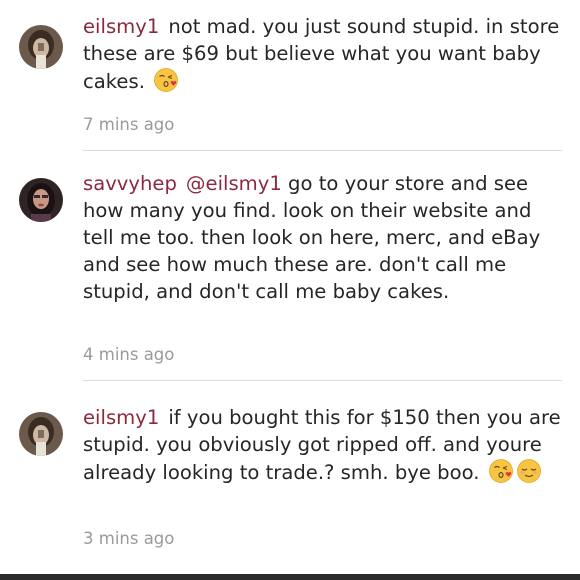  I want to click on comment-timestamp: 7 mins ago, so click(129, 124).